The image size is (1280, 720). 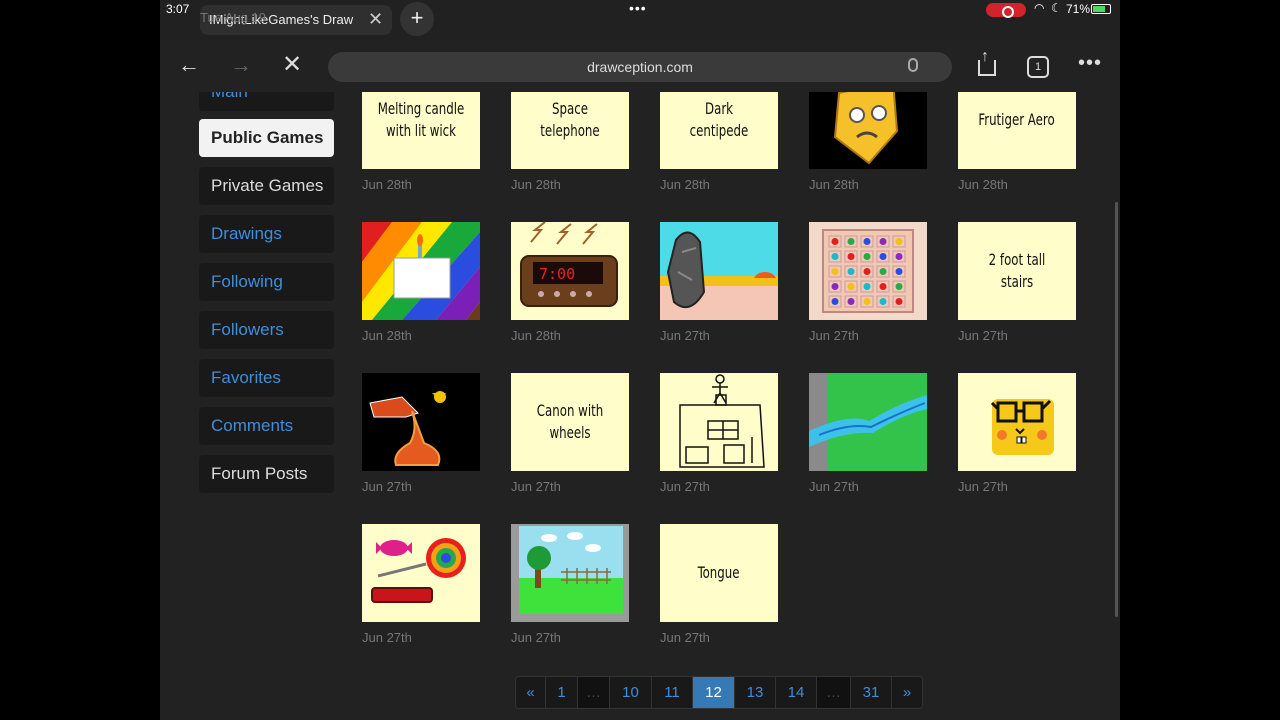 What do you see at coordinates (871, 692) in the screenshot?
I see `page-button-31: 31` at bounding box center [871, 692].